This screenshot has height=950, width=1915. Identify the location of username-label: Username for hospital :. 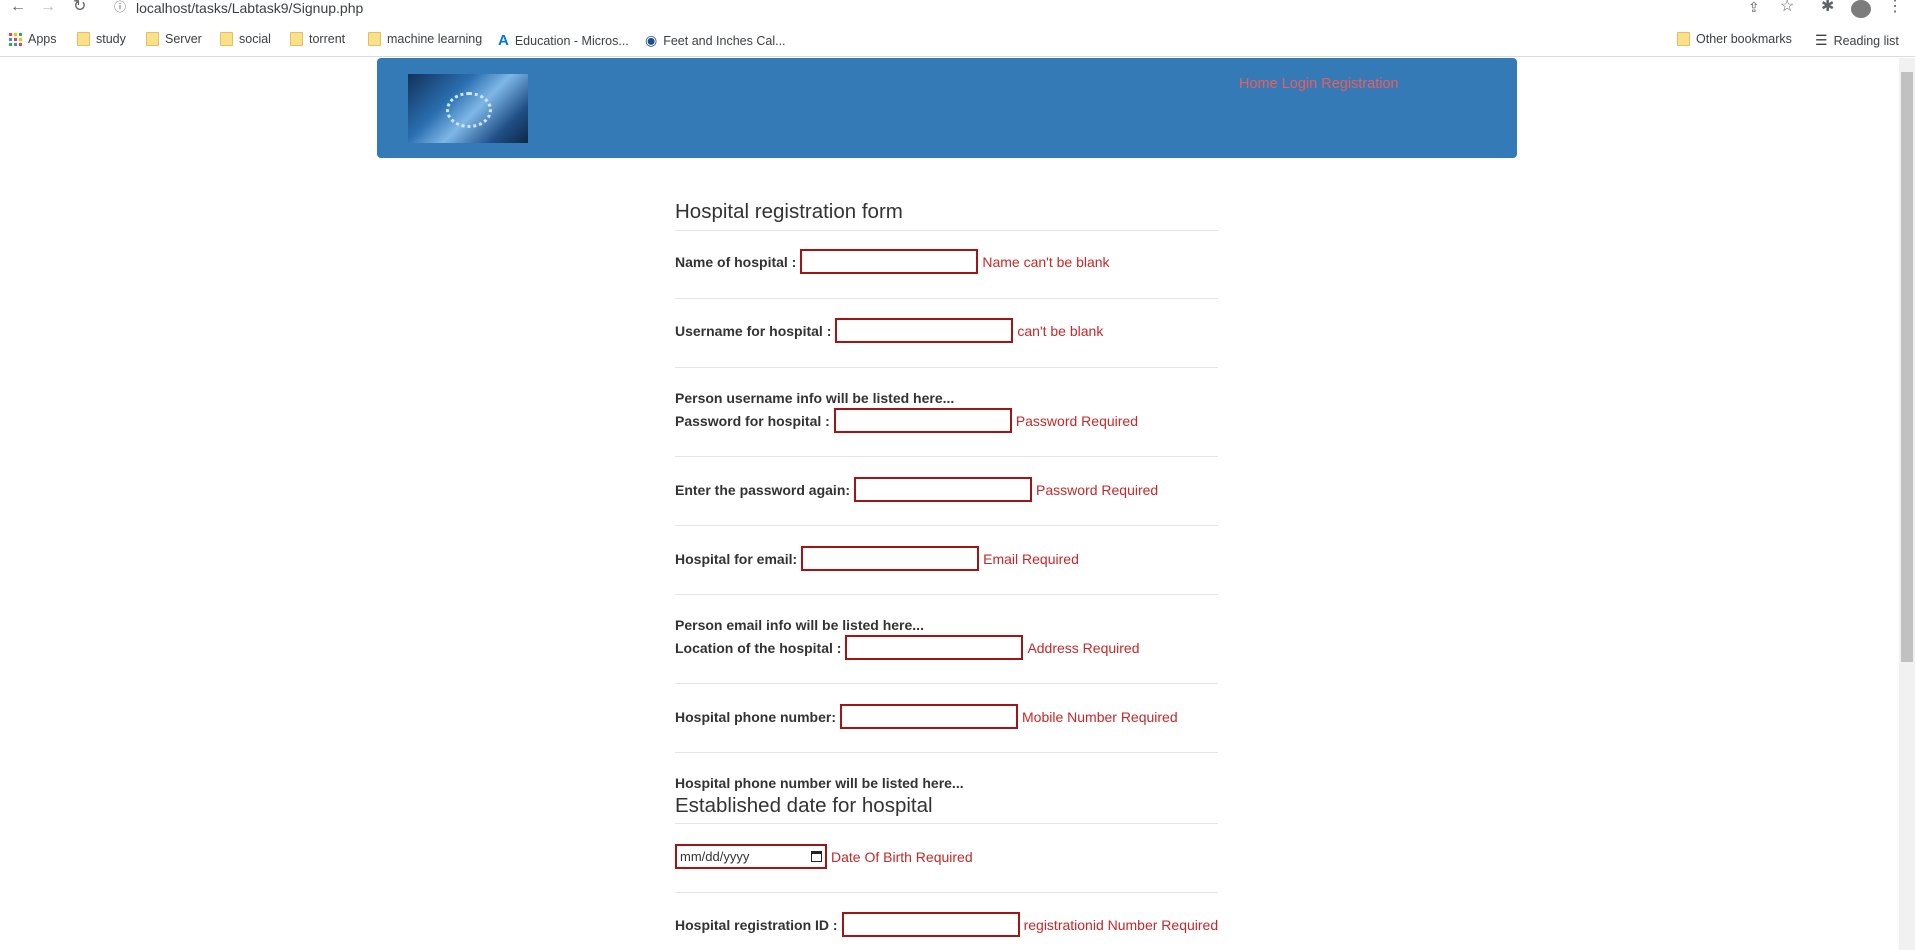
(753, 330).